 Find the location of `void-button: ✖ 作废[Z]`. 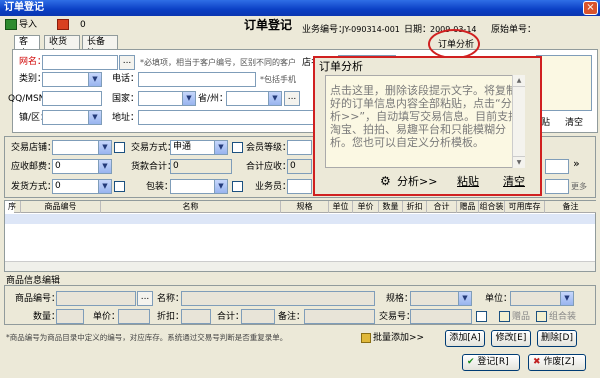

void-button: ✖ 作废[Z] is located at coordinates (557, 362).